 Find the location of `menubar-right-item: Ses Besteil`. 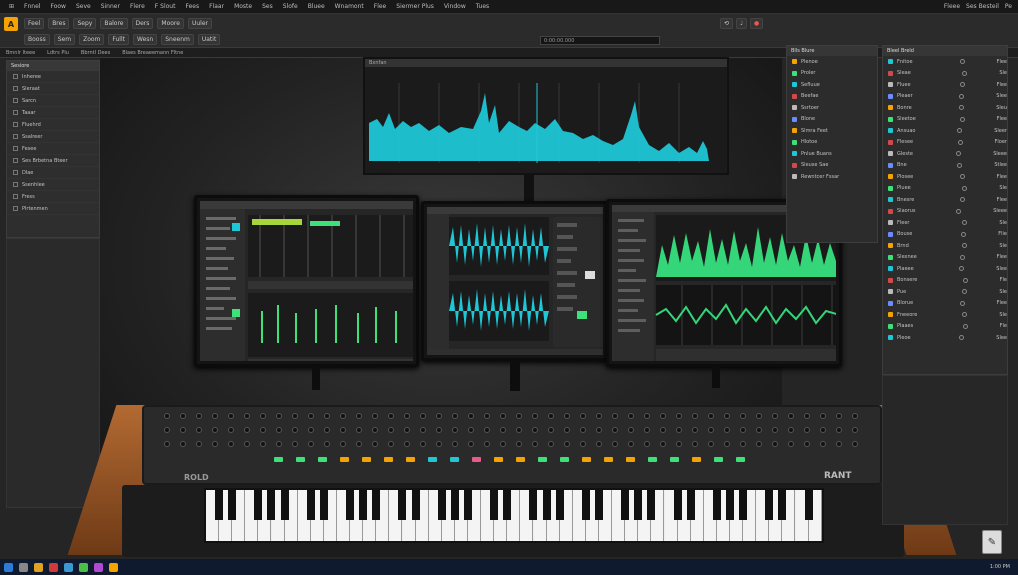

menubar-right-item: Ses Besteil is located at coordinates (982, 6).